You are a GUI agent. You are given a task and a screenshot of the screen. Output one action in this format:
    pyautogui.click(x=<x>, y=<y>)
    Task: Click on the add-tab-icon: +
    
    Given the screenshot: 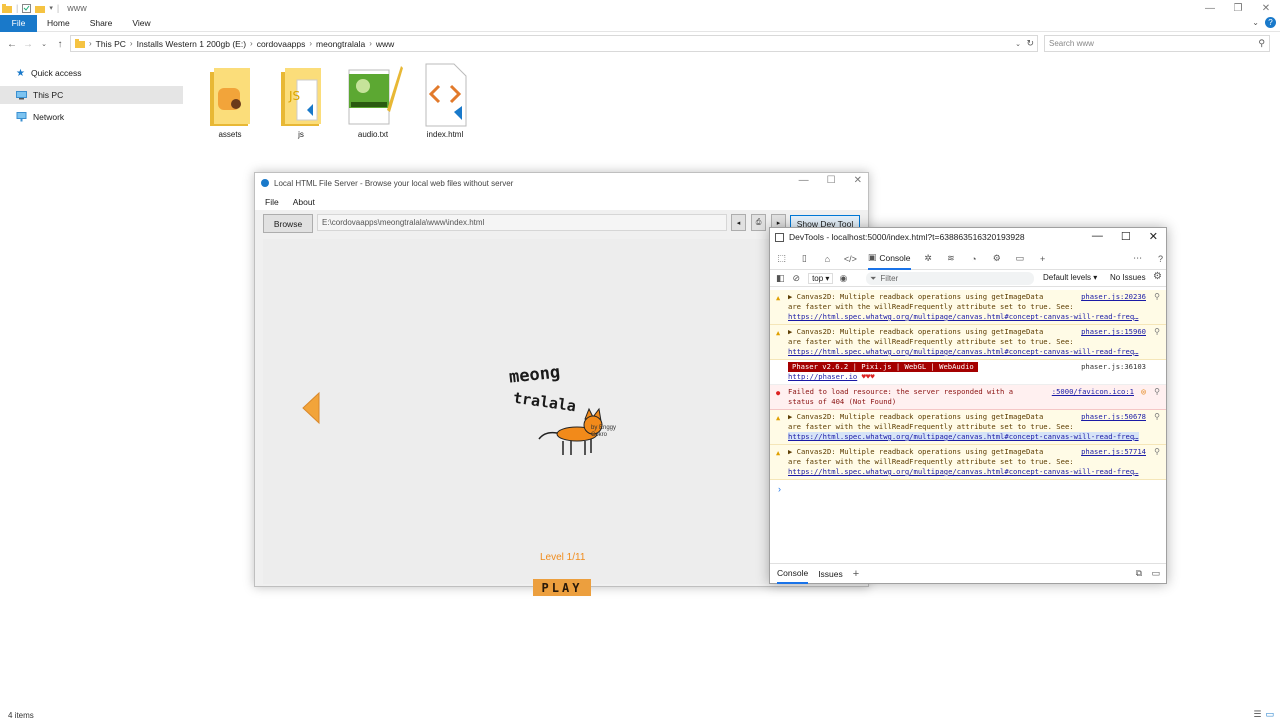 What is the action you would take?
    pyautogui.click(x=1042, y=258)
    